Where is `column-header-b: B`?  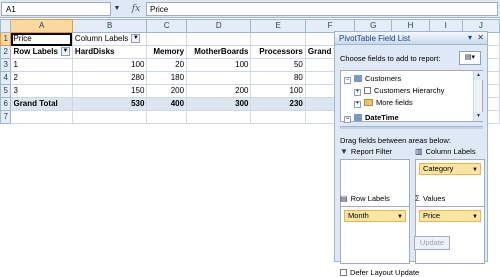 column-header-b: B is located at coordinates (109, 26).